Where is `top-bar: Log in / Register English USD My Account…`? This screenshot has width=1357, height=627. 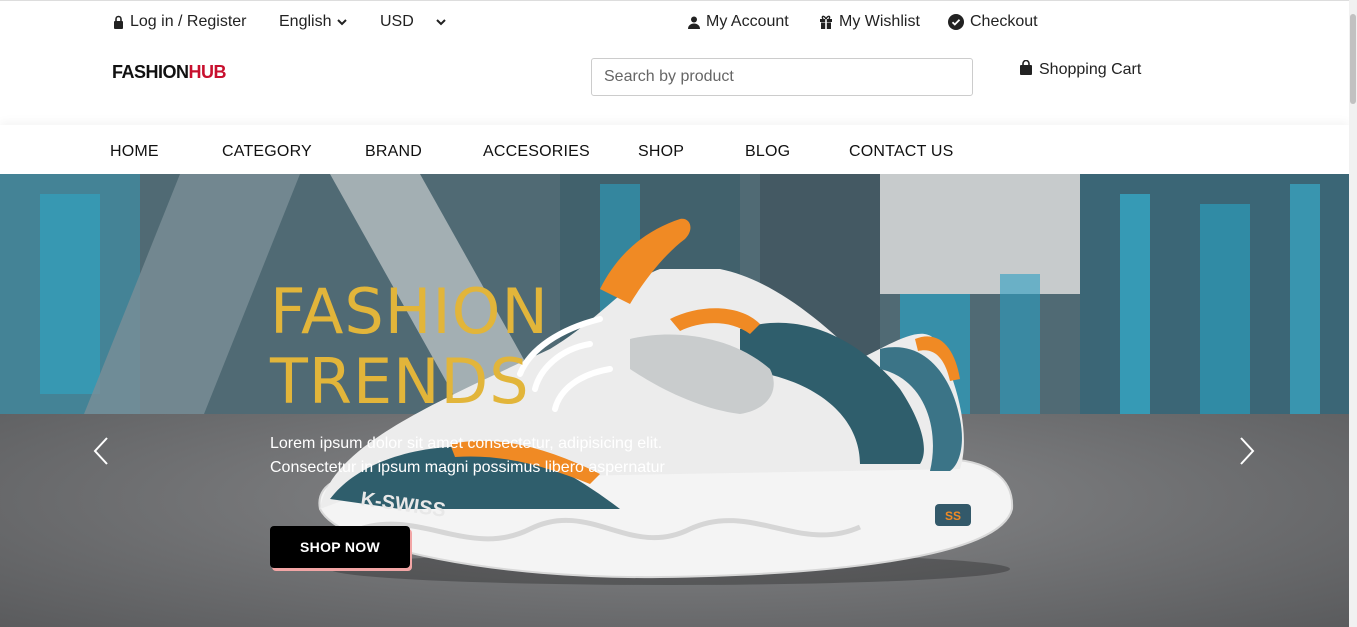 top-bar: Log in / Register English USD My Account… is located at coordinates (674, 22).